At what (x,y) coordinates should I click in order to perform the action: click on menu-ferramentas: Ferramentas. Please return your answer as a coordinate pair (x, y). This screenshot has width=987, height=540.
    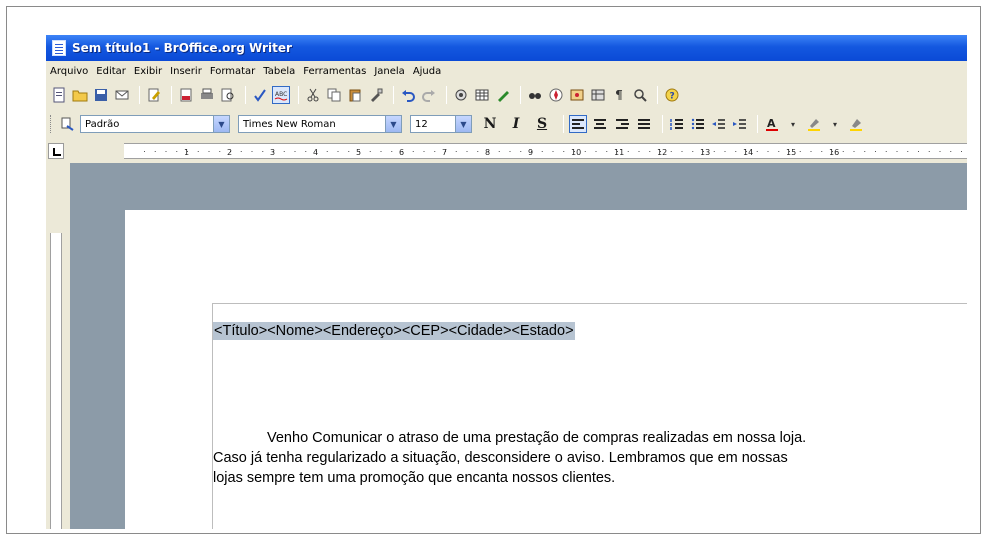
    Looking at the image, I should click on (334, 71).